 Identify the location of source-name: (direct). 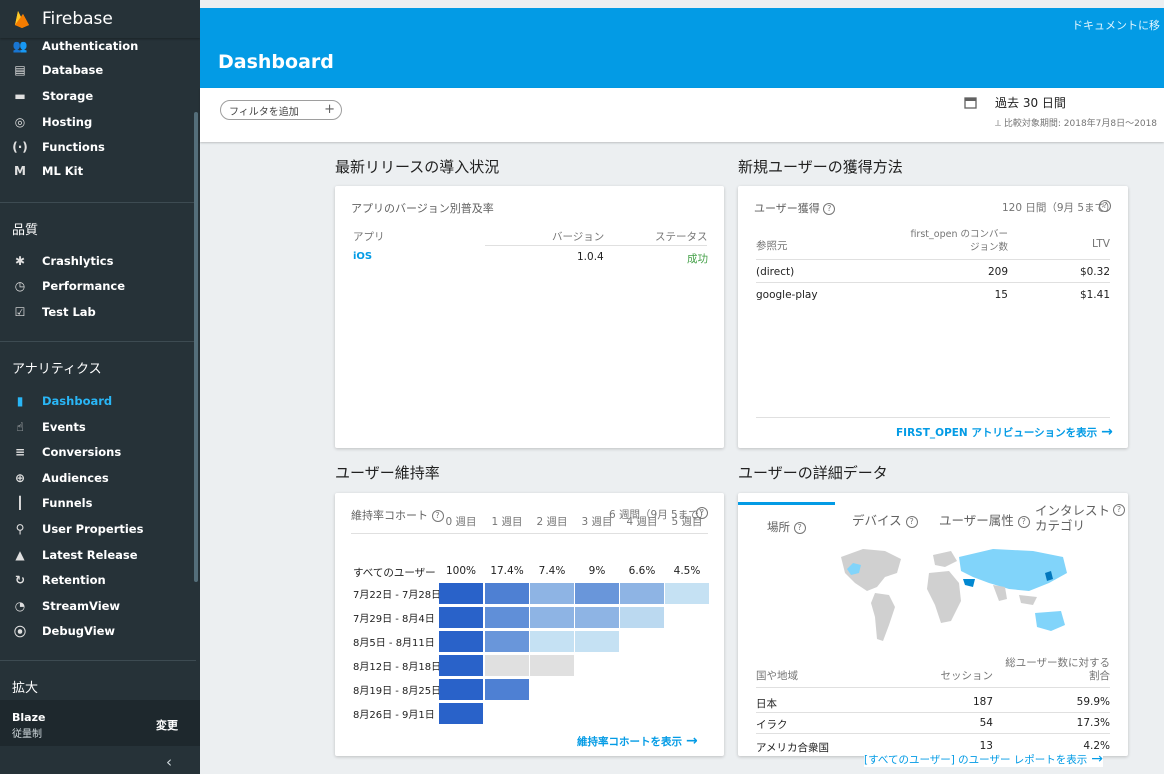
(775, 272).